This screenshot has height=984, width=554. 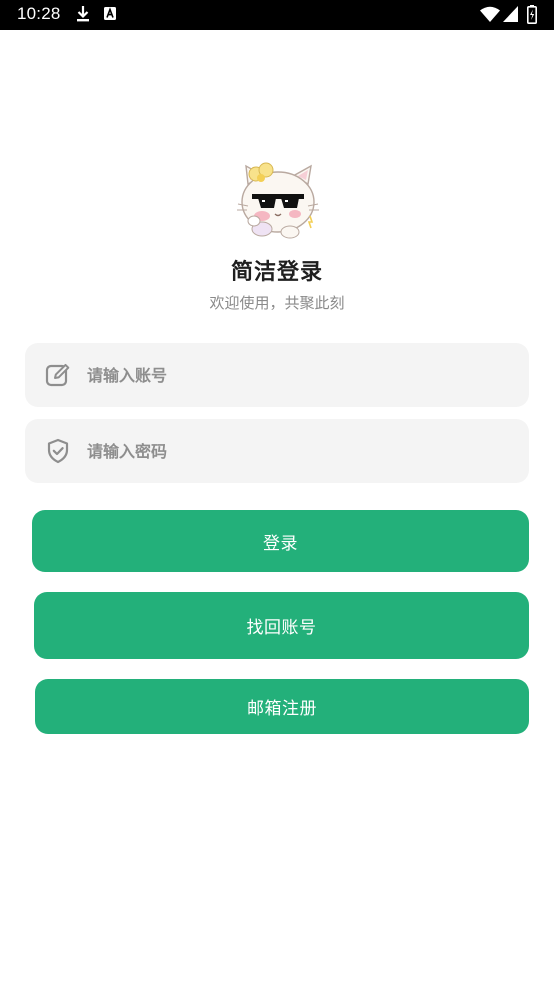 I want to click on download-icon, so click(x=83, y=14).